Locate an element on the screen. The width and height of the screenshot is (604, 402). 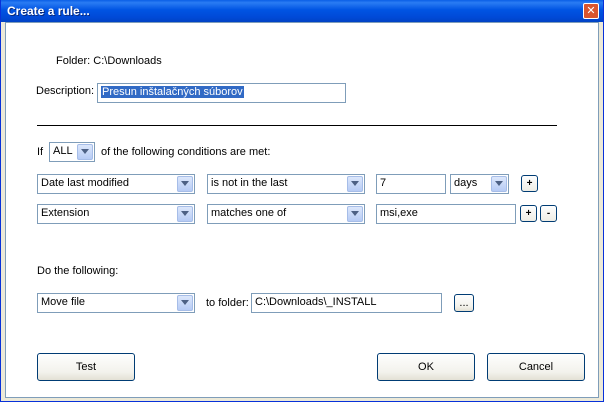
test-button-label: Test is located at coordinates (86, 367).